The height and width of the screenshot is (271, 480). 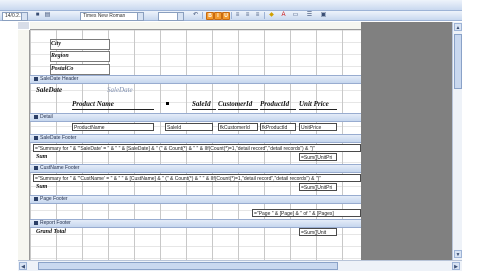 I want to click on unitprice-header: Unit Price, so click(x=318, y=105).